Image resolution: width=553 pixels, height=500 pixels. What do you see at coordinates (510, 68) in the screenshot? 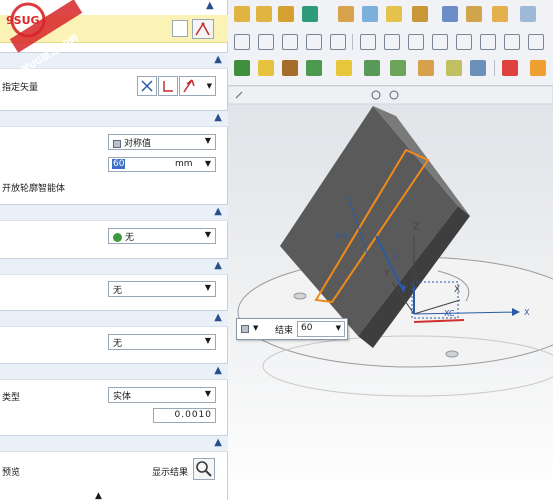
I see `red-color-icon` at bounding box center [510, 68].